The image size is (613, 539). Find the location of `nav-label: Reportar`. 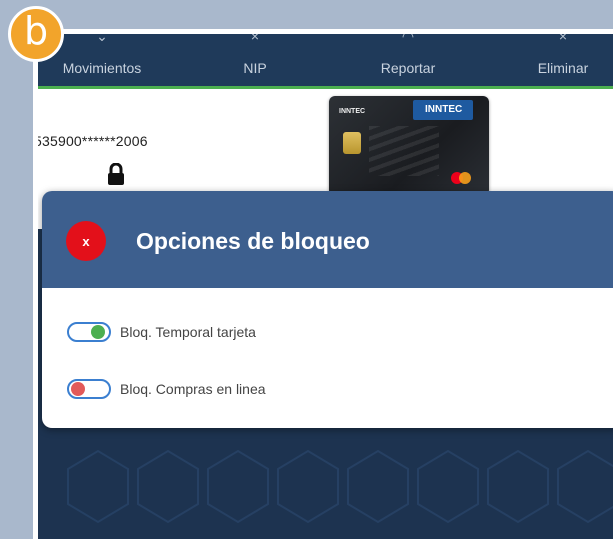

nav-label: Reportar is located at coordinates (408, 68).